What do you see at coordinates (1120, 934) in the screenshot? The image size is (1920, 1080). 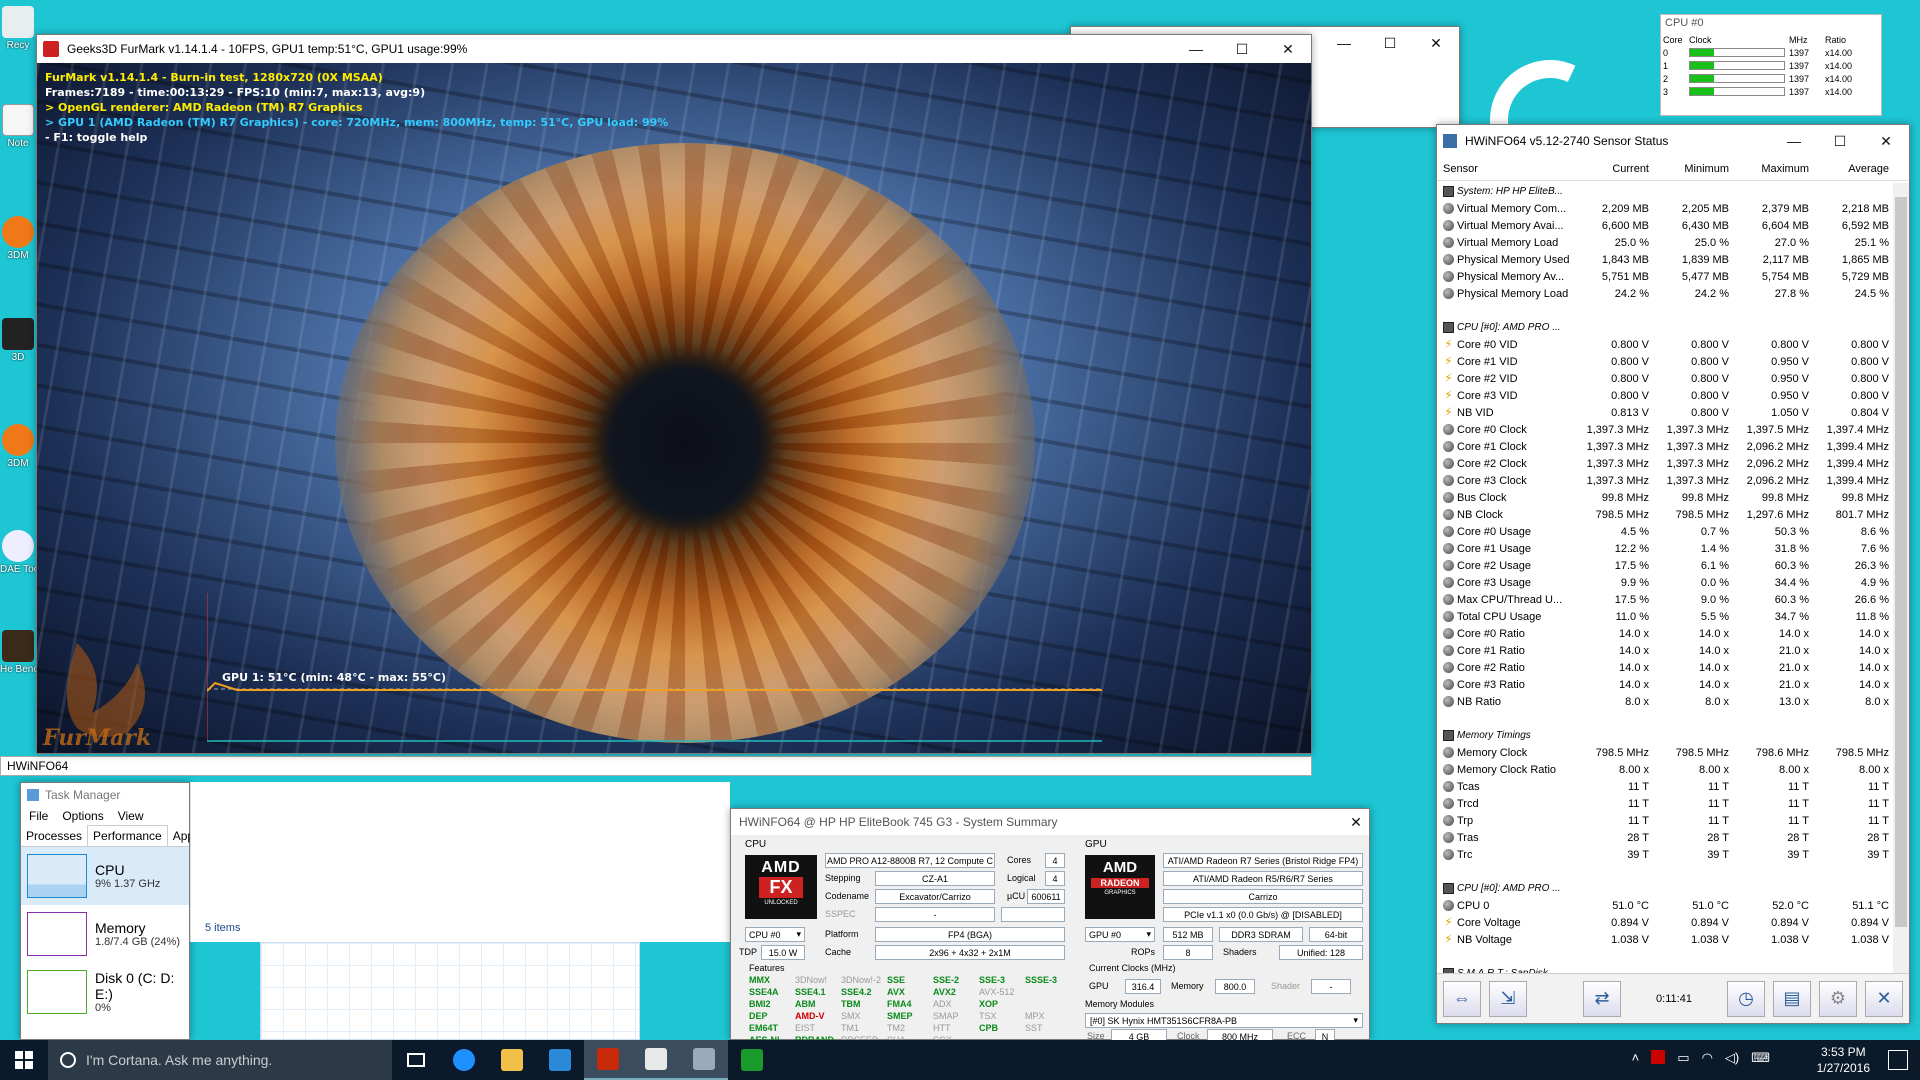 I see `gpu-selector: GPU #0 ▾` at bounding box center [1120, 934].